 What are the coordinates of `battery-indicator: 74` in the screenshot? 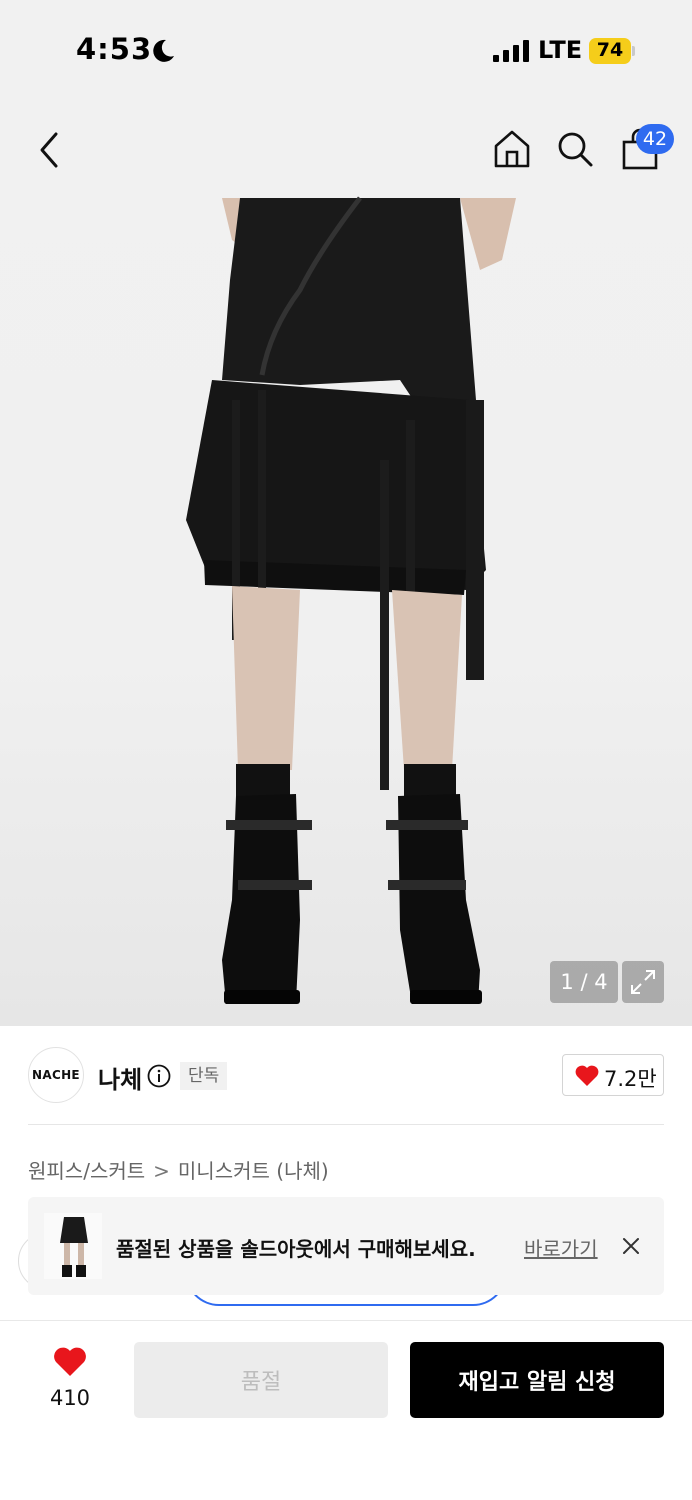 It's located at (612, 51).